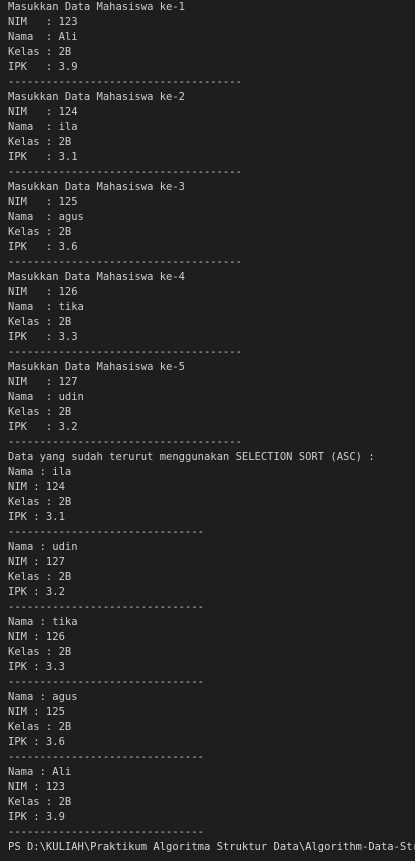 The image size is (415, 861). What do you see at coordinates (97, 367) in the screenshot?
I see `terminal-line: Masukkan Data Mahasiswa ke-5` at bounding box center [97, 367].